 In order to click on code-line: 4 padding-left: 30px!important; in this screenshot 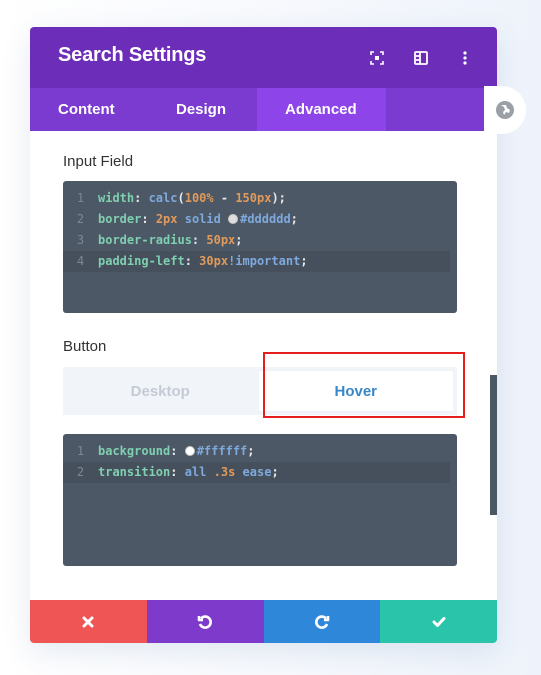, I will do `click(256, 261)`.